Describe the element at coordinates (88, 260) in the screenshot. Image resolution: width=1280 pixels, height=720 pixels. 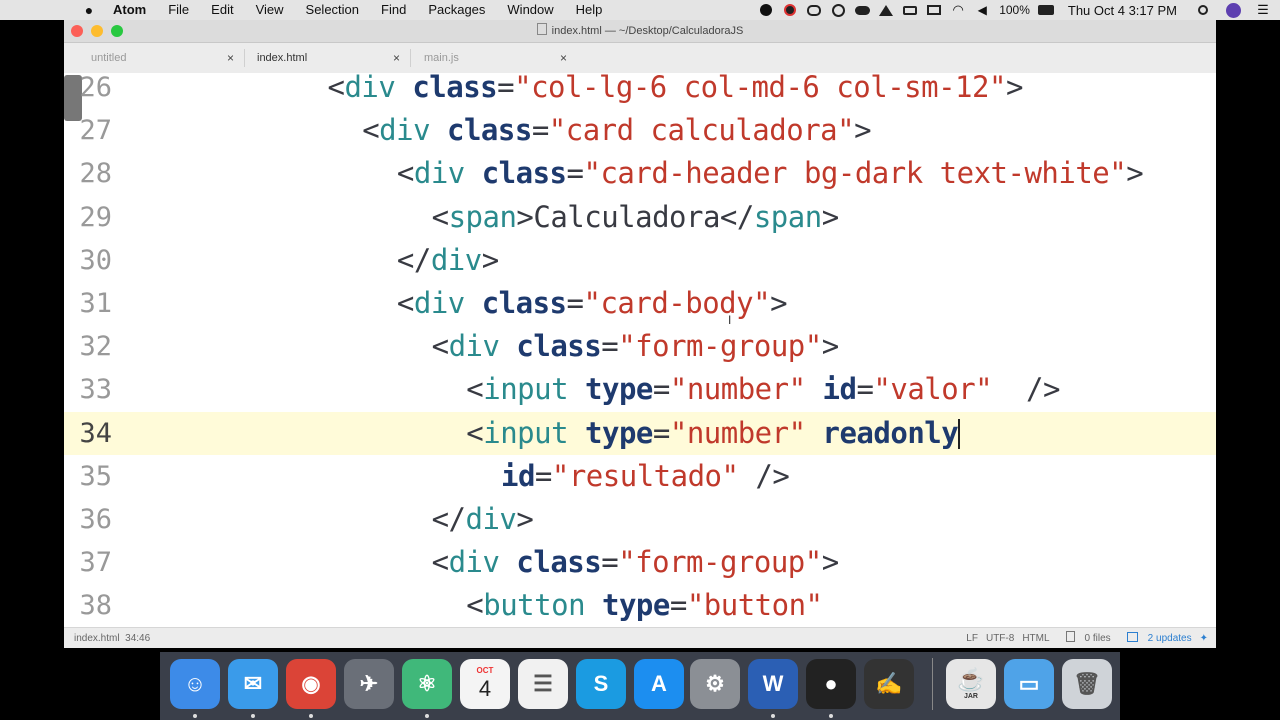
I see `line-number: 30` at that location.